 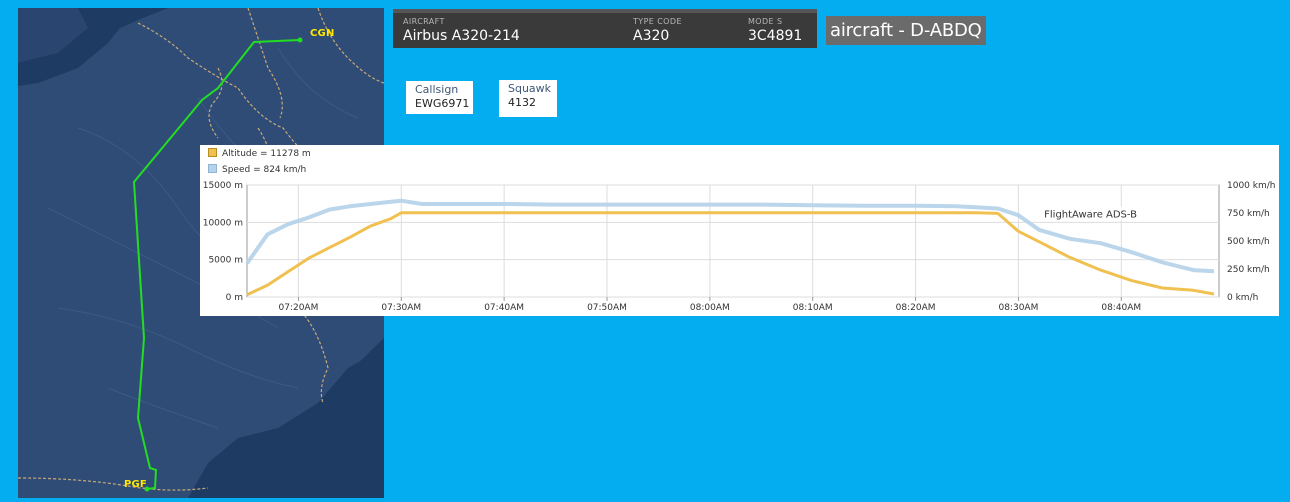 What do you see at coordinates (223, 186) in the screenshot?
I see `y-left-tick-label: 15000 m` at bounding box center [223, 186].